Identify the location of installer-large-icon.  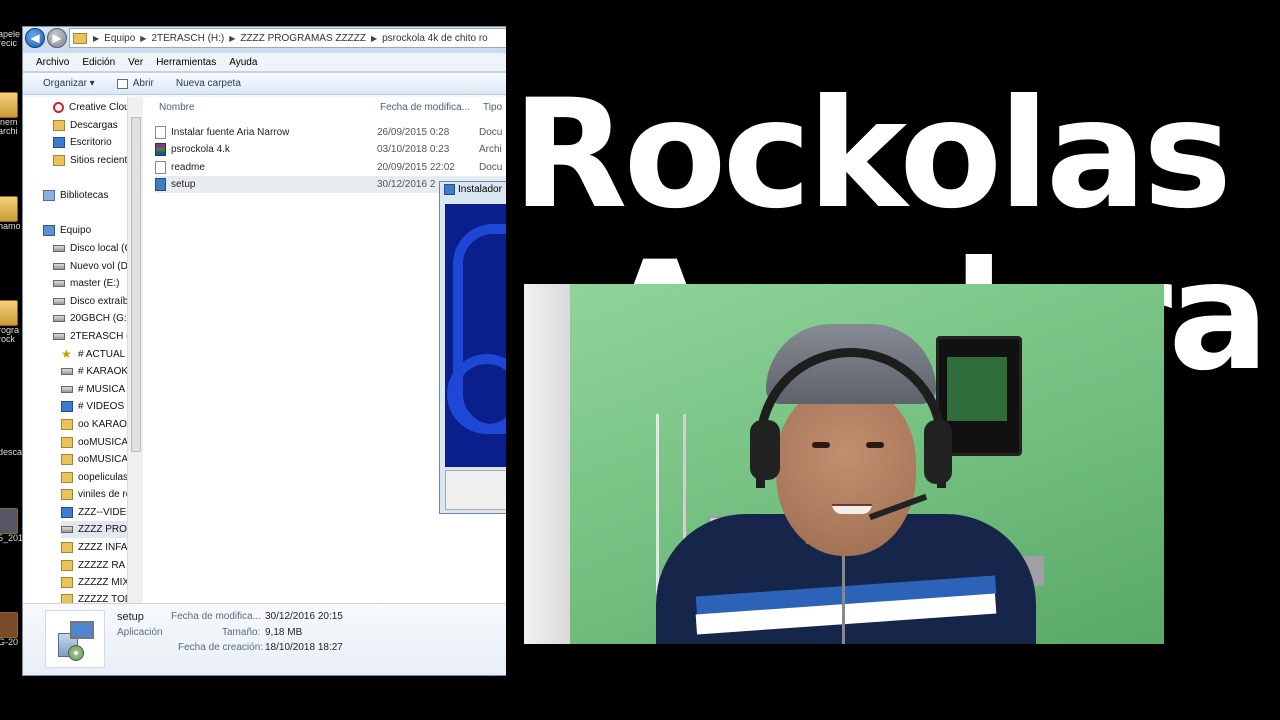
(75, 639).